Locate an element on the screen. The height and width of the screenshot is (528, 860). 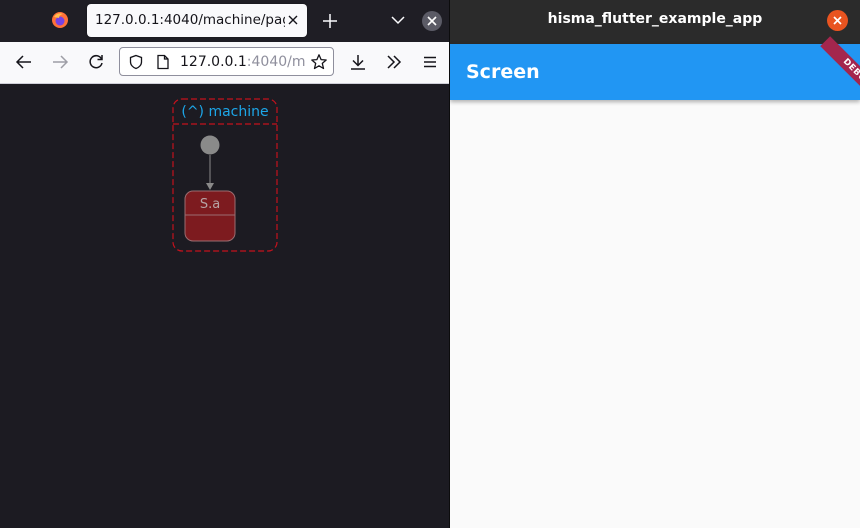
browser-tab-bar: 127.0.0.1:4040/machine/page is located at coordinates (225, 21).